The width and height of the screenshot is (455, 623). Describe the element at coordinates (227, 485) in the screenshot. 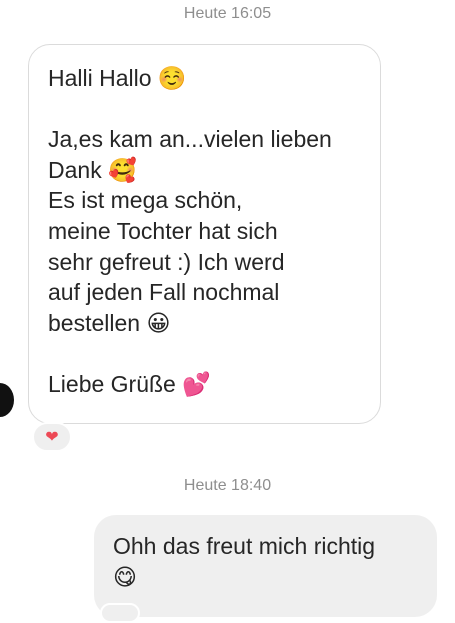

I see `timestamp-second: Heute 18:40` at that location.